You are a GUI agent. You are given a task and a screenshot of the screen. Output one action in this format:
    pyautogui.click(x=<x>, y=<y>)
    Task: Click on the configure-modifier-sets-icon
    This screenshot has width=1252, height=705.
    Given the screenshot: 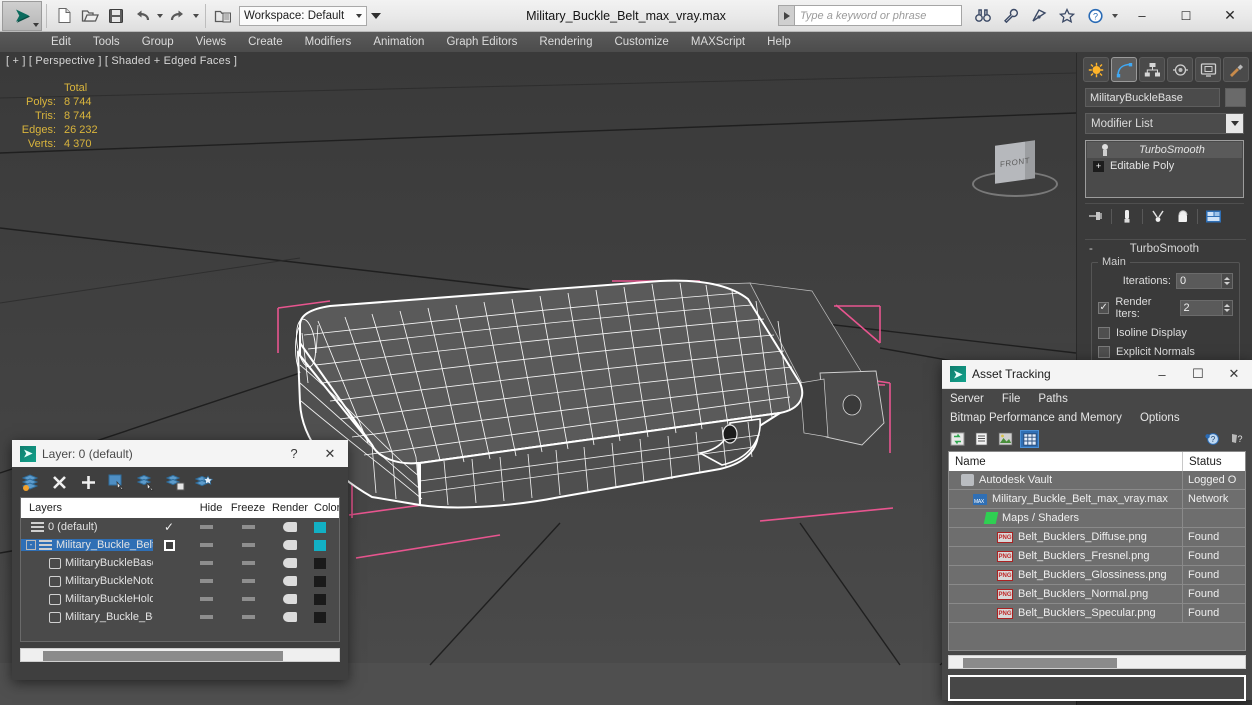 What is the action you would take?
    pyautogui.click(x=1213, y=216)
    